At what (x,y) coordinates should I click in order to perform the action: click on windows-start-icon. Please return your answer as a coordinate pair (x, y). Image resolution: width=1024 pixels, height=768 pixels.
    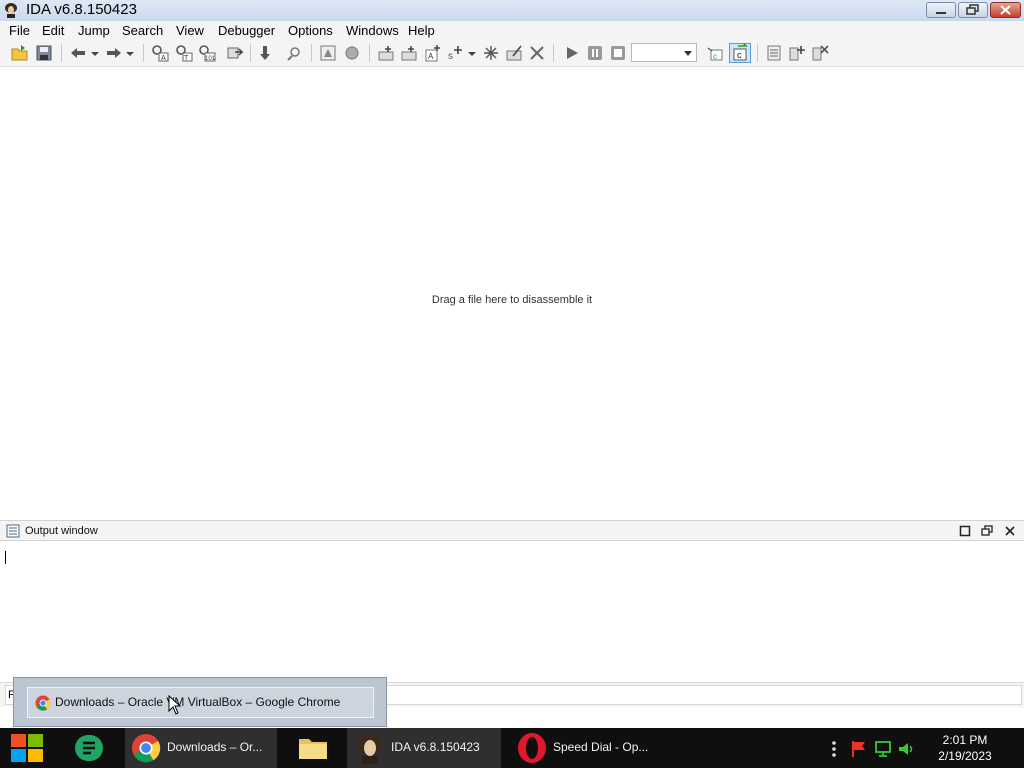
    Looking at the image, I should click on (27, 748).